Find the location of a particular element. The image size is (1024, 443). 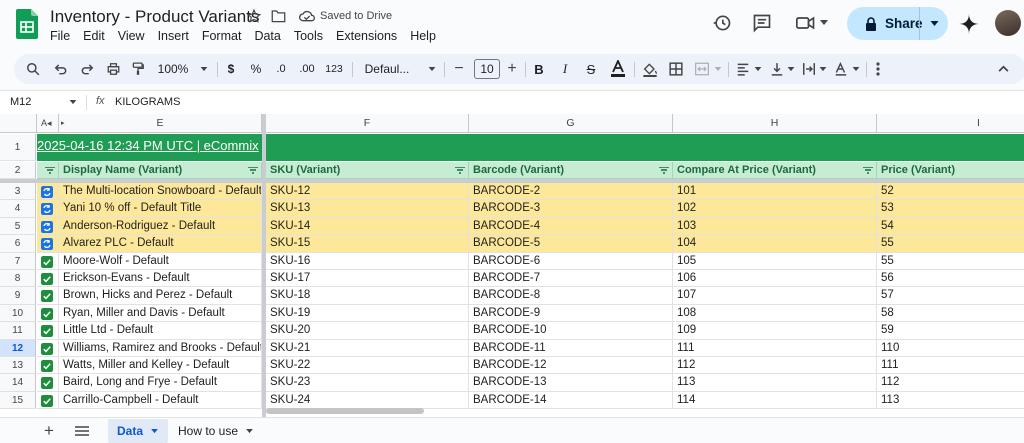

wrap-dropdown-icon is located at coordinates (823, 69).